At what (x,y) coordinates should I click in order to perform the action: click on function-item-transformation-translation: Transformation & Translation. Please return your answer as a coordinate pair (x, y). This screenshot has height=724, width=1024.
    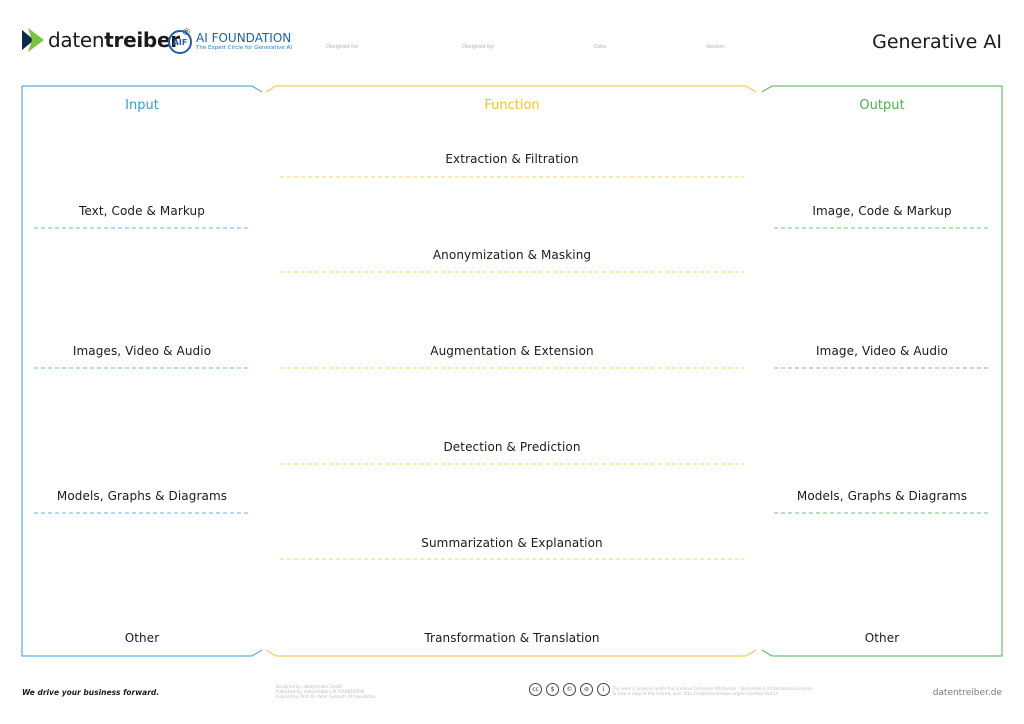
    Looking at the image, I should click on (512, 638).